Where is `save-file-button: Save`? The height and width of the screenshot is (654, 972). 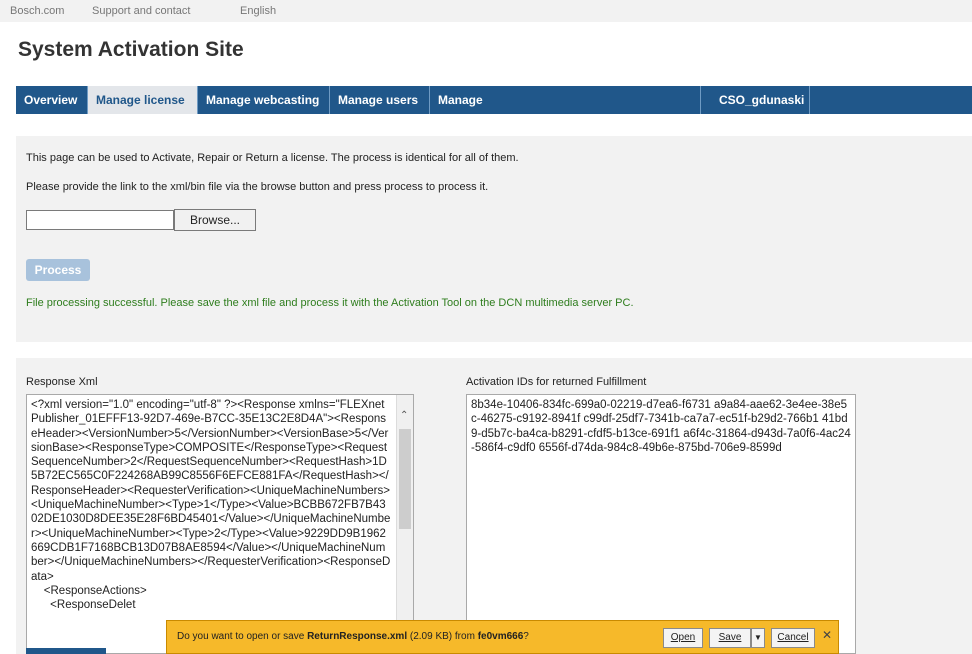
save-file-button: Save is located at coordinates (730, 638).